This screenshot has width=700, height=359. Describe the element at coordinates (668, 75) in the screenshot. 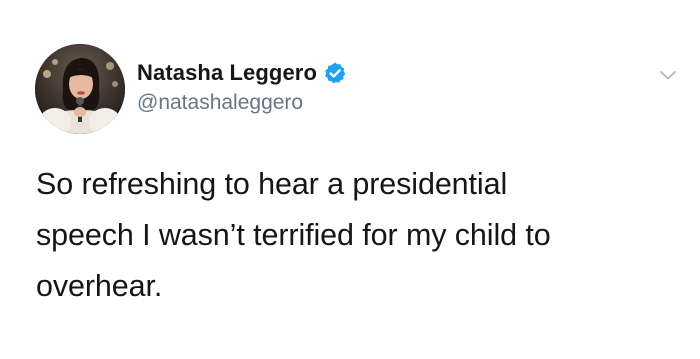

I see `chevron-down-icon` at that location.